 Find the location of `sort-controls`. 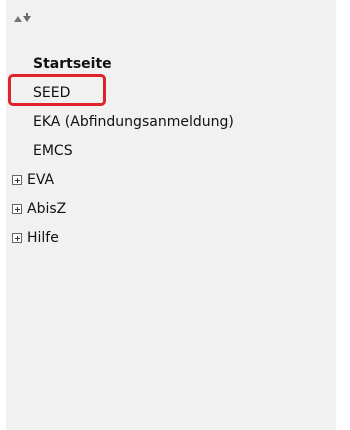

sort-controls is located at coordinates (22, 19).